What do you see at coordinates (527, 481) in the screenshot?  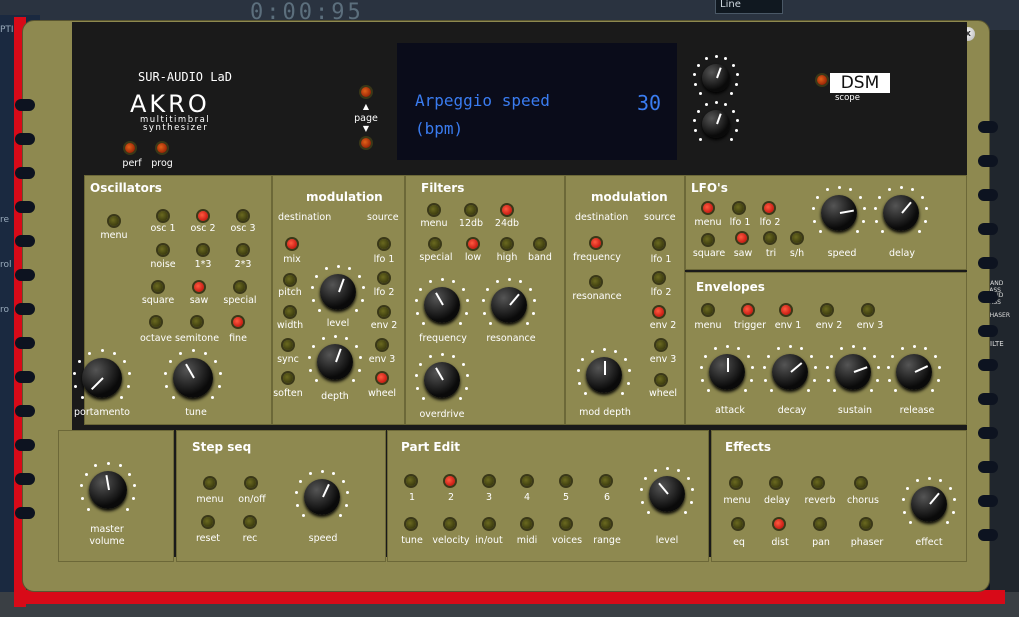 I see `part-4-led` at bounding box center [527, 481].